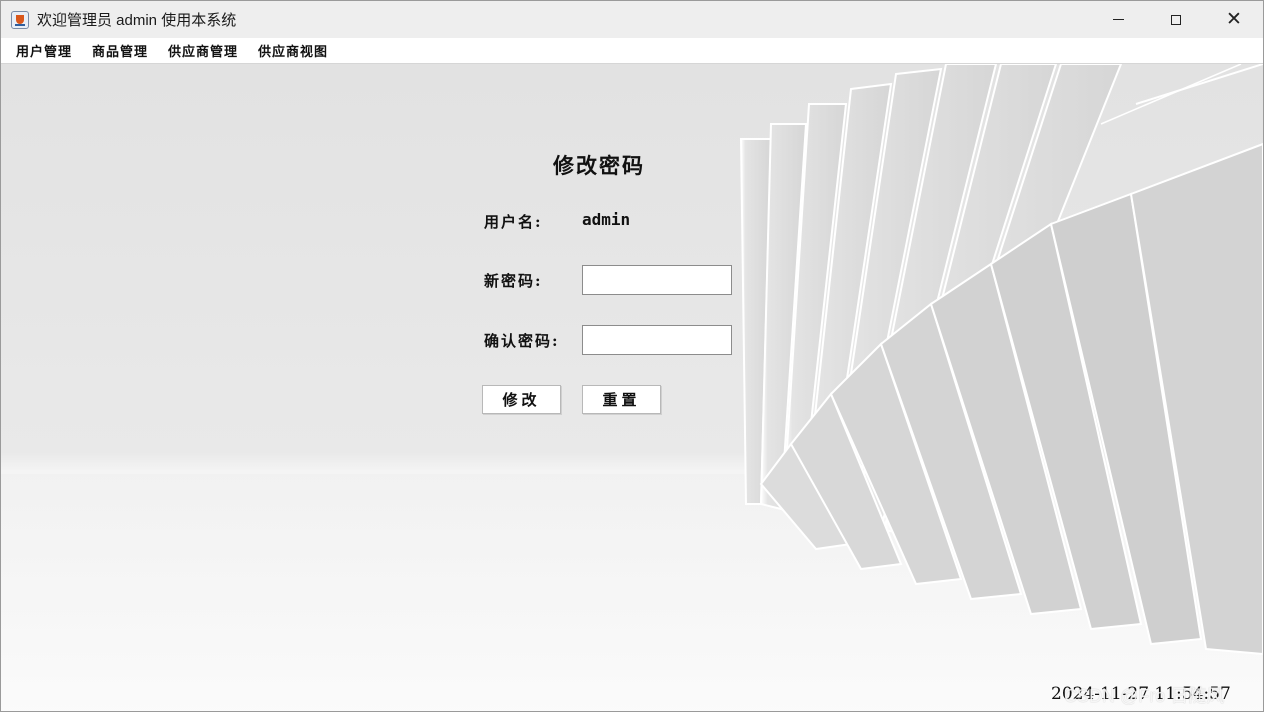 This screenshot has height=712, width=1264. I want to click on form-title: 修改密码, so click(599, 165).